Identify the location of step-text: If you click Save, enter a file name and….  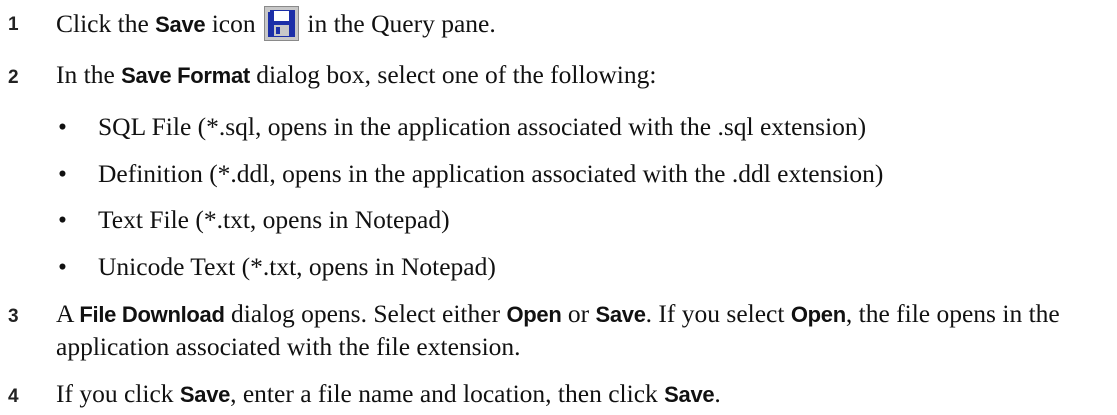
(388, 393).